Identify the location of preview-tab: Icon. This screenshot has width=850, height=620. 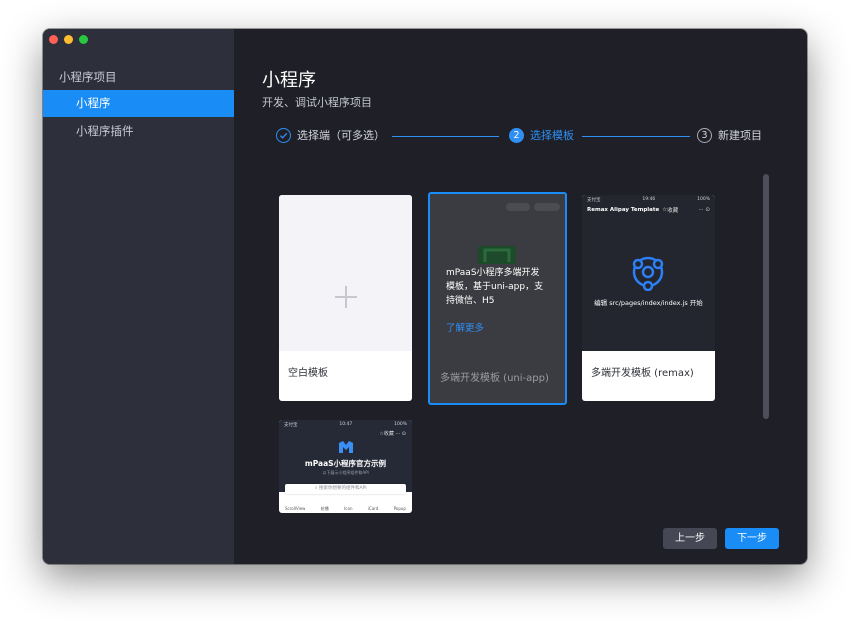
(348, 508).